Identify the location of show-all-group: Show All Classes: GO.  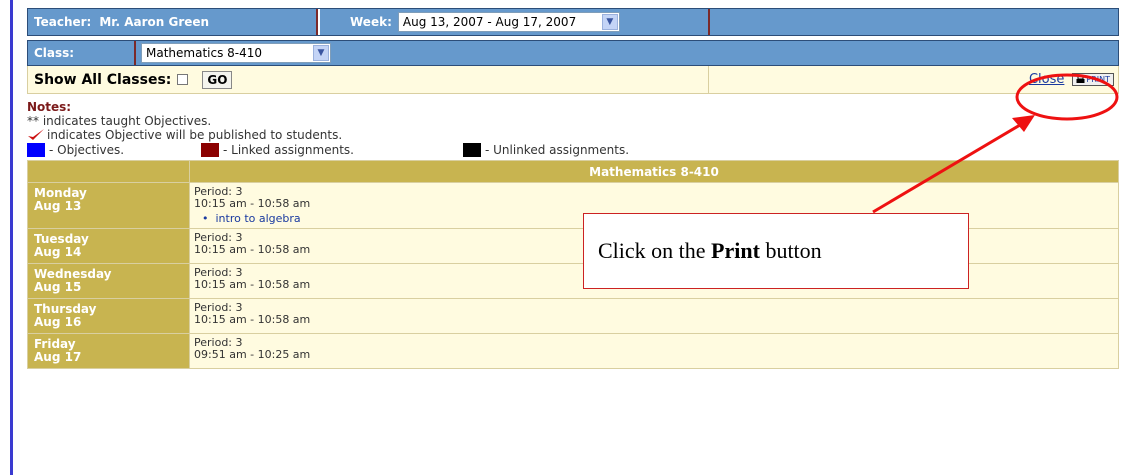
(130, 79).